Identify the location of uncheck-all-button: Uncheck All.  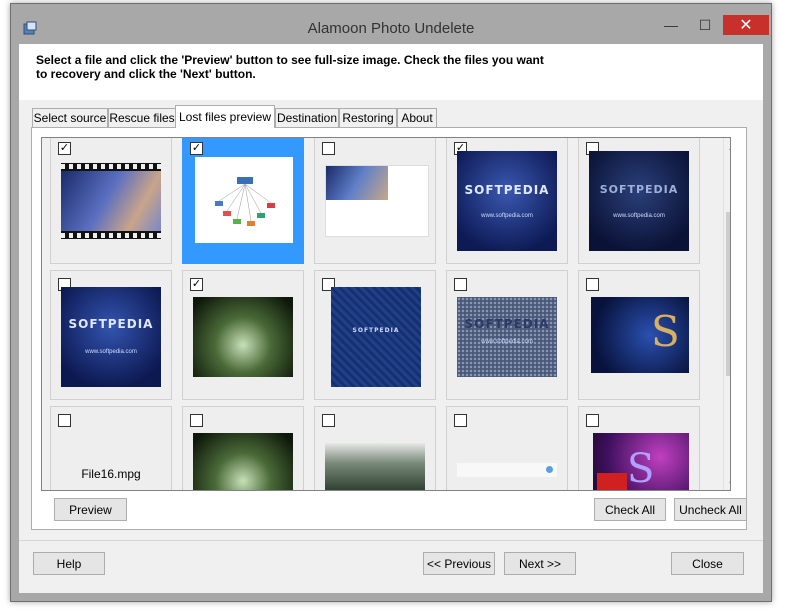
(710, 509).